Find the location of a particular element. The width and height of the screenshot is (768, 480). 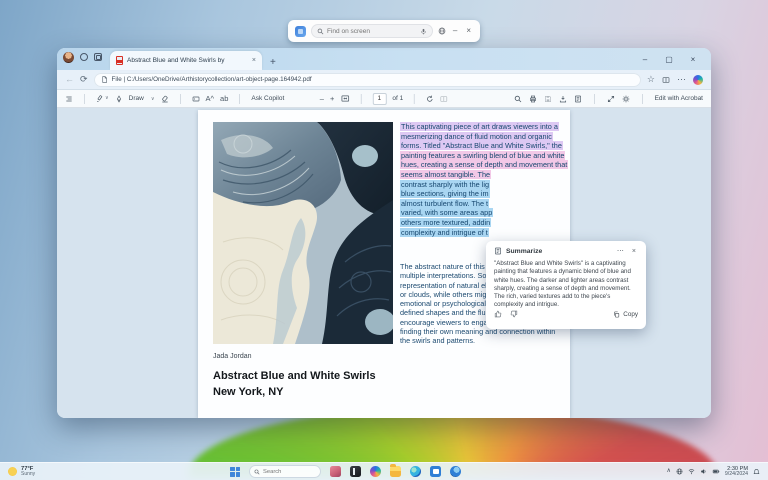

taskbar-search-input is located at coordinates (285, 471).